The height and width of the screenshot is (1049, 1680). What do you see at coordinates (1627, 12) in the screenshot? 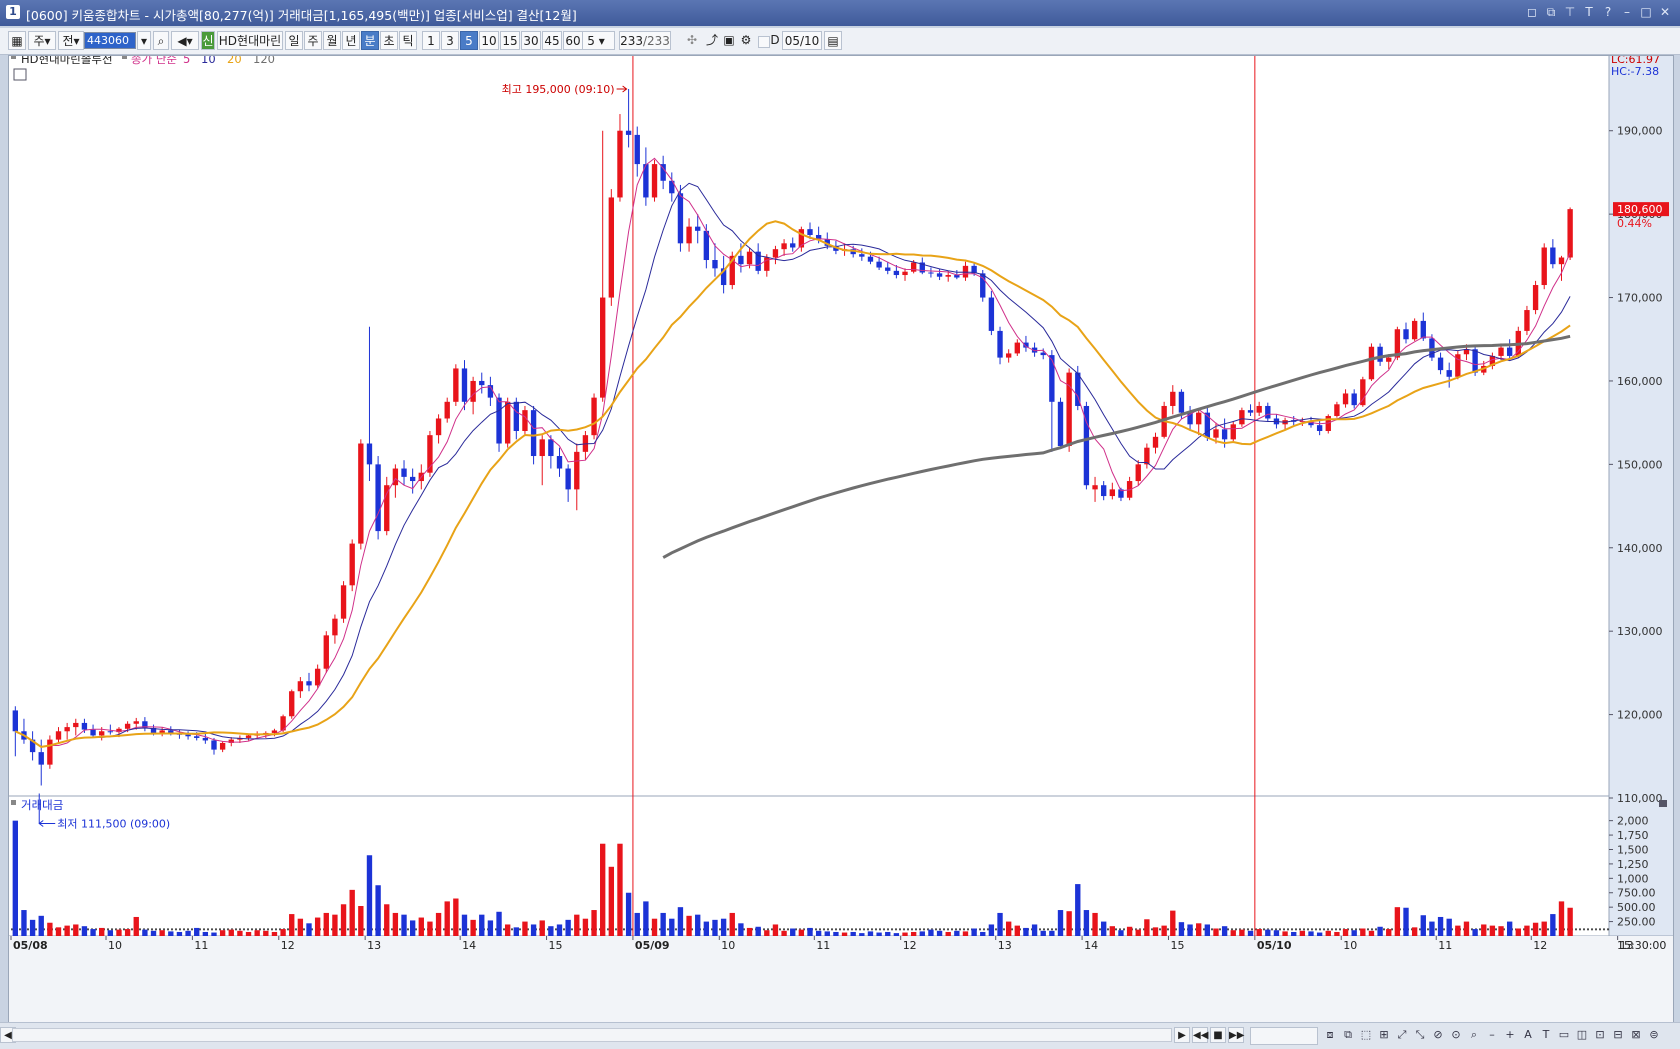
I see `minimize-icon: –` at bounding box center [1627, 12].